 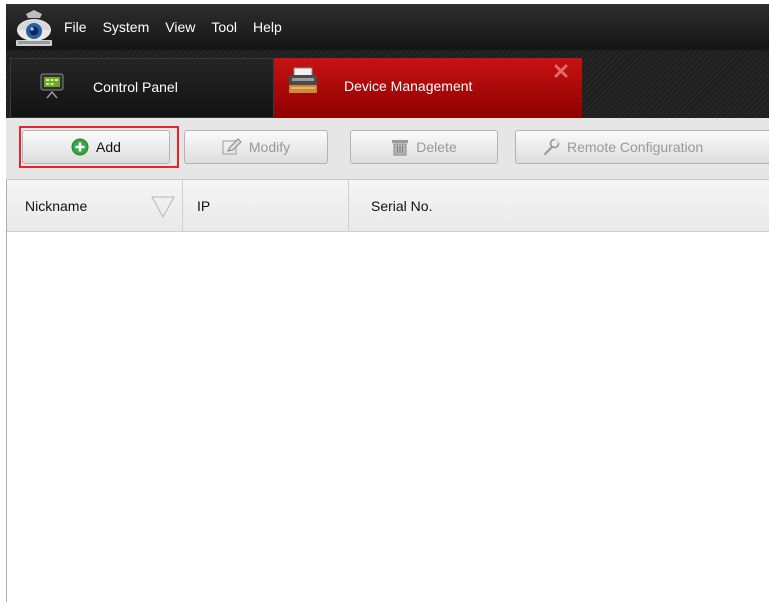 What do you see at coordinates (108, 147) in the screenshot?
I see `add-button-label: Add` at bounding box center [108, 147].